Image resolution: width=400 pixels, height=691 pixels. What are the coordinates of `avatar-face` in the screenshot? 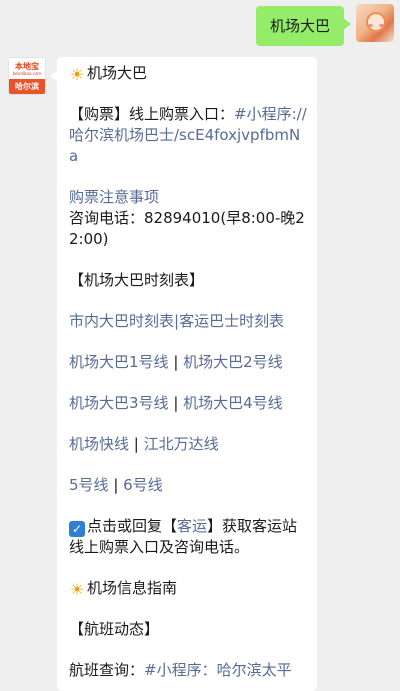 It's located at (376, 22).